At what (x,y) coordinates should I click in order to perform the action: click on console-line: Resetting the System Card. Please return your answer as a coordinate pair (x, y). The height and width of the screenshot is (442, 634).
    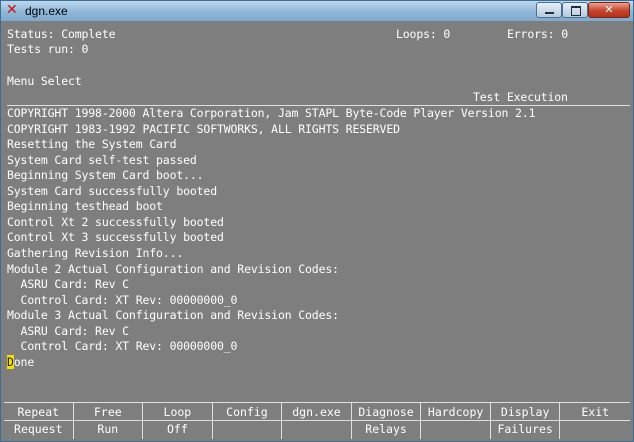
    Looking at the image, I should click on (92, 144).